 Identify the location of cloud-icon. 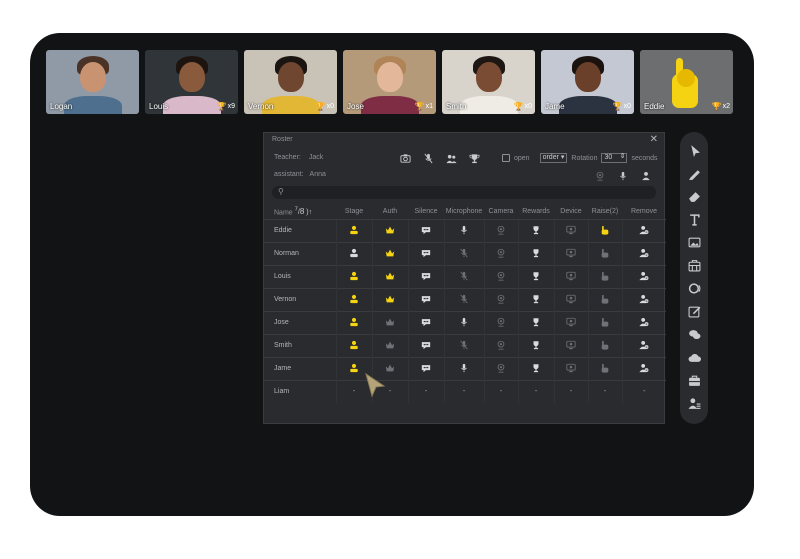
(694, 357).